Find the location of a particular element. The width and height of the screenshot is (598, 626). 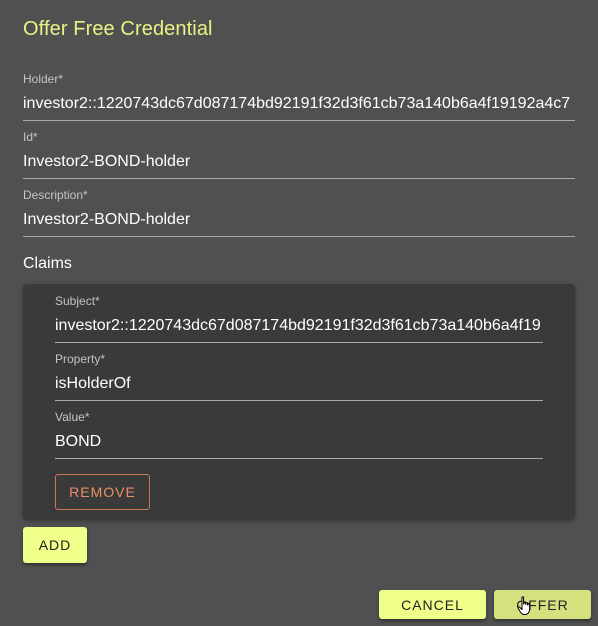

claim-subject-underline is located at coordinates (299, 342).